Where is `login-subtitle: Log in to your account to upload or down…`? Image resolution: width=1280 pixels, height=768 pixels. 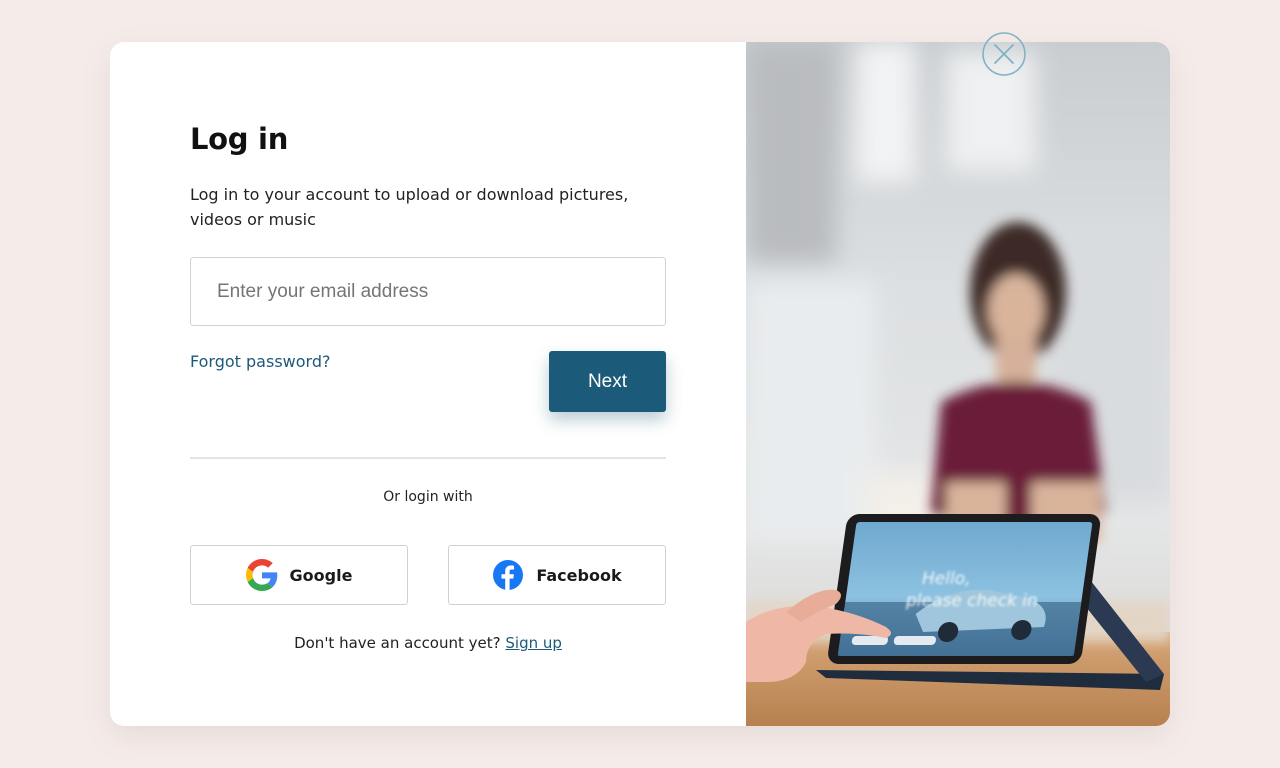
login-subtitle: Log in to your account to upload or down… is located at coordinates (409, 207).